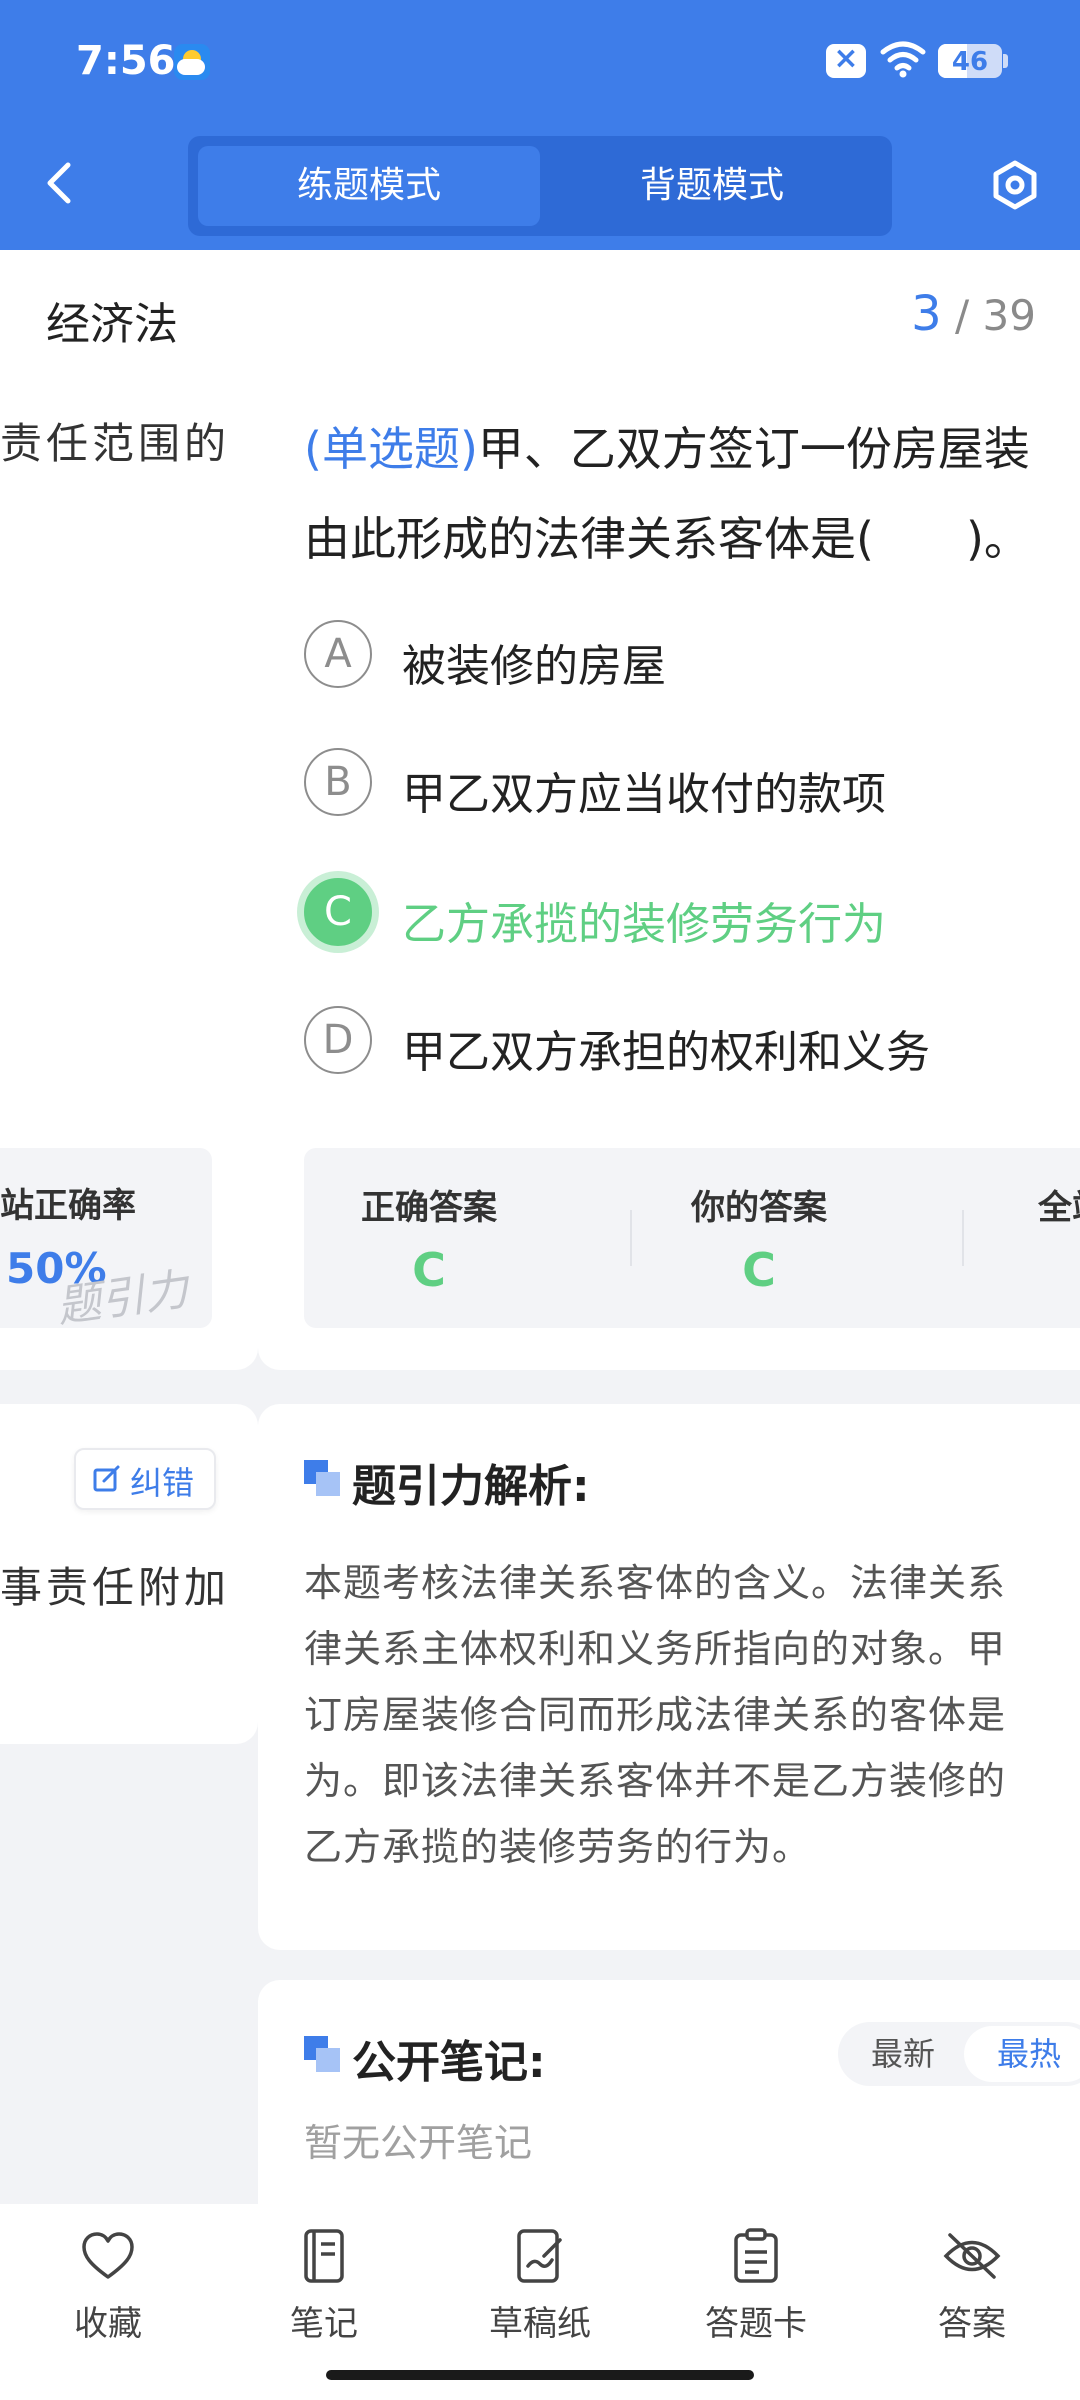  What do you see at coordinates (540, 2324) in the screenshot?
I see `draft-paper-label: 草稿纸` at bounding box center [540, 2324].